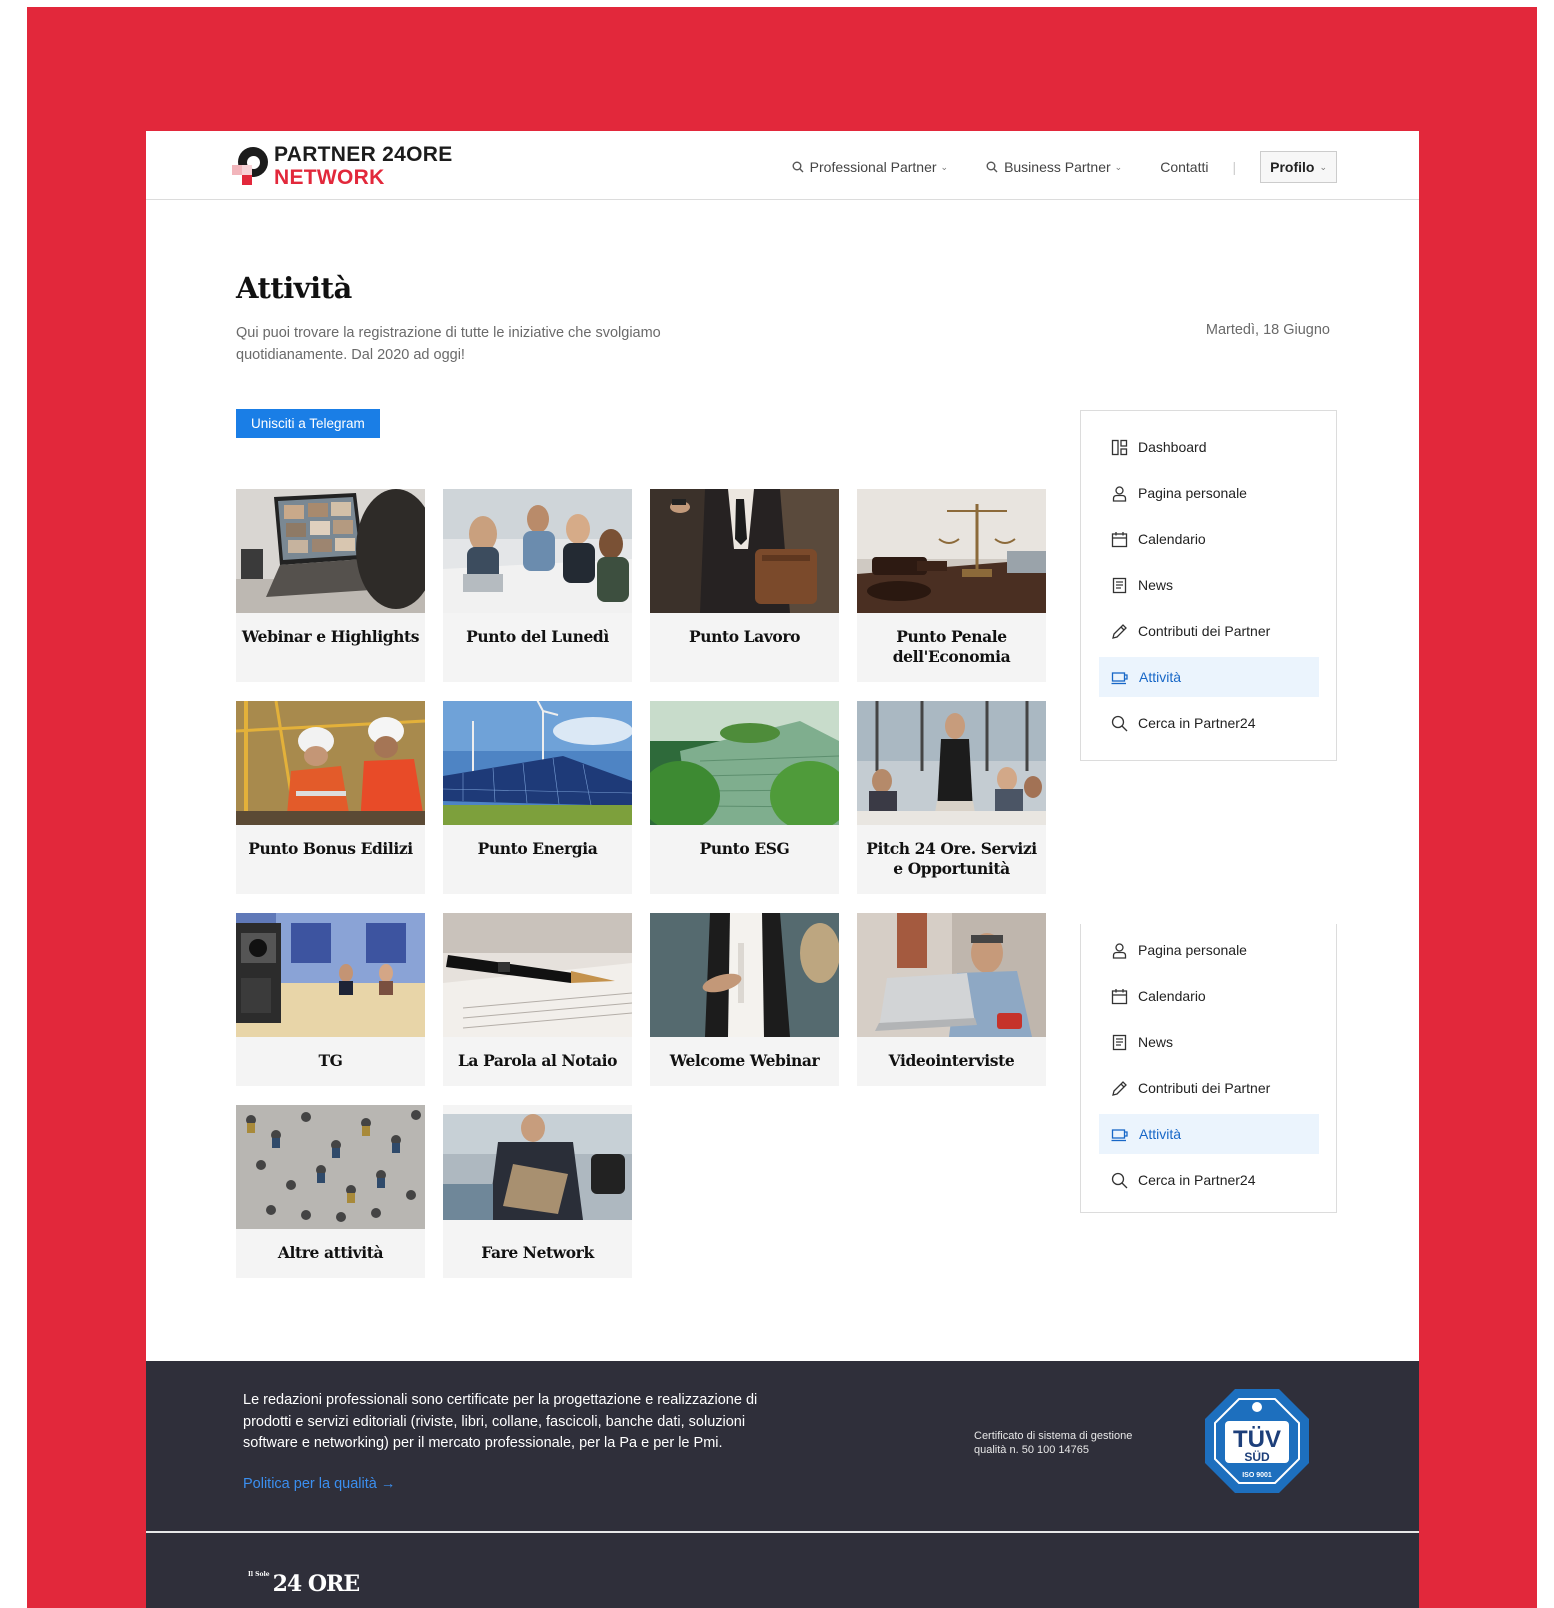 The height and width of the screenshot is (1608, 1554). What do you see at coordinates (308, 423) in the screenshot?
I see `join-telegram-button: Unisciti a Telegram` at bounding box center [308, 423].